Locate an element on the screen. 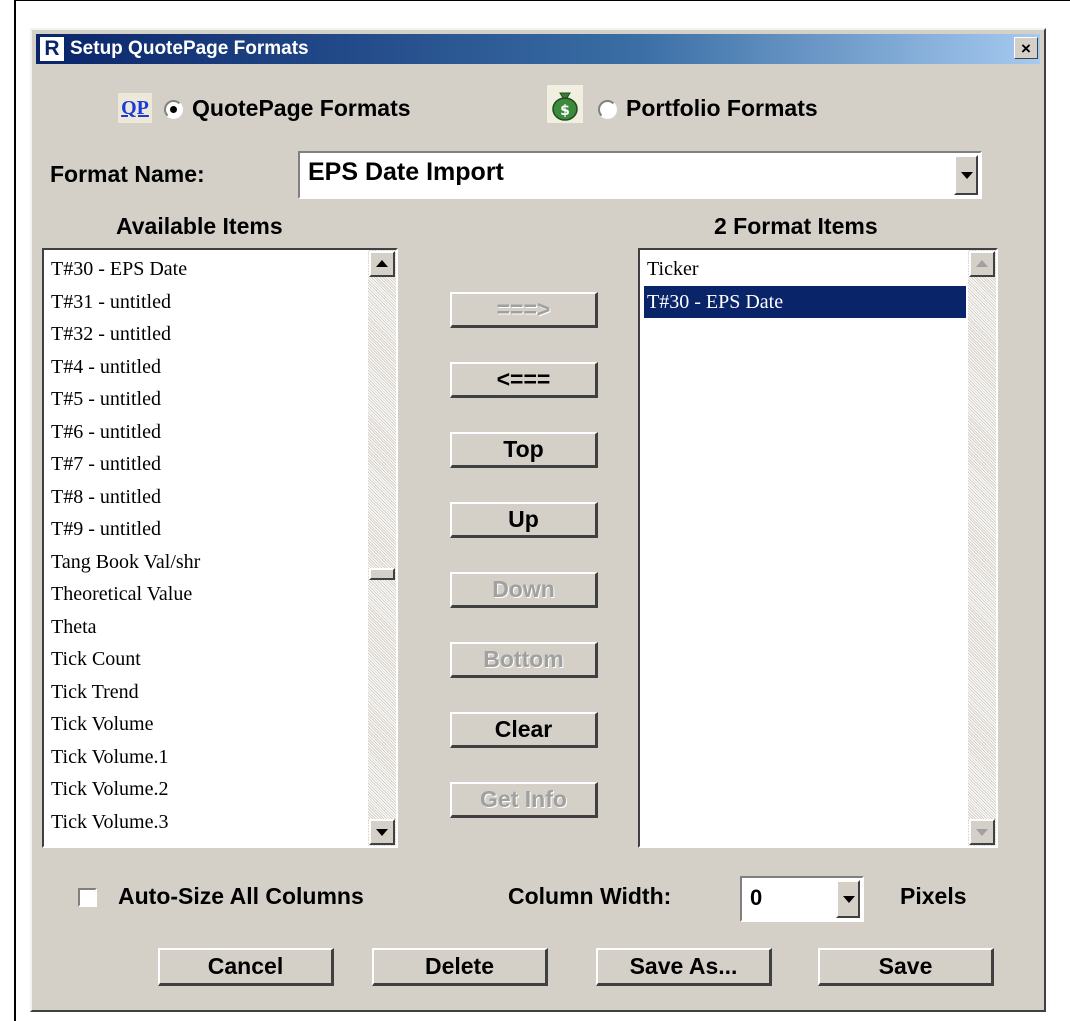 The image size is (1070, 1021). list-item: Theta is located at coordinates (207, 627).